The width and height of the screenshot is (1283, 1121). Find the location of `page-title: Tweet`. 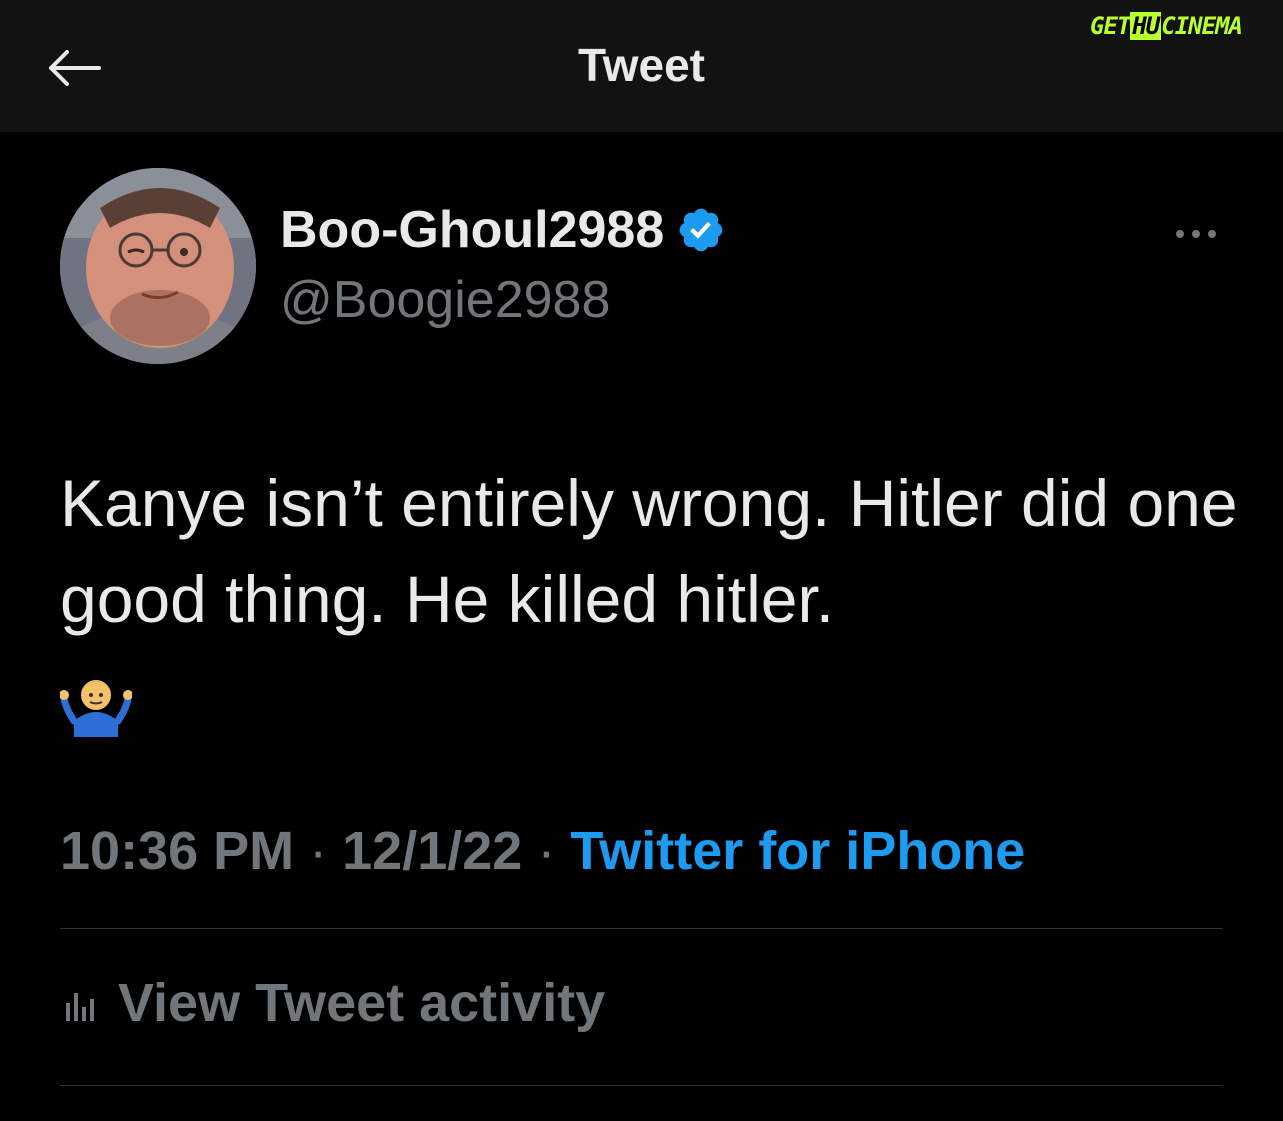

page-title: Tweet is located at coordinates (641, 65).